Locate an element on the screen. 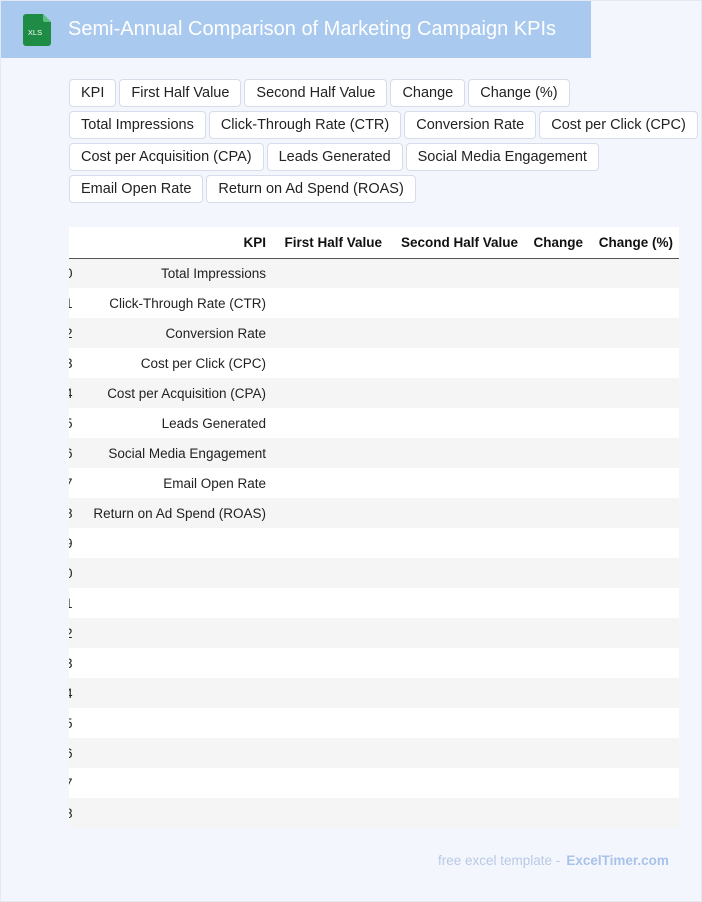 Image resolution: width=702 pixels, height=902 pixels. kpi-cell: Total Impressions is located at coordinates (173, 273).